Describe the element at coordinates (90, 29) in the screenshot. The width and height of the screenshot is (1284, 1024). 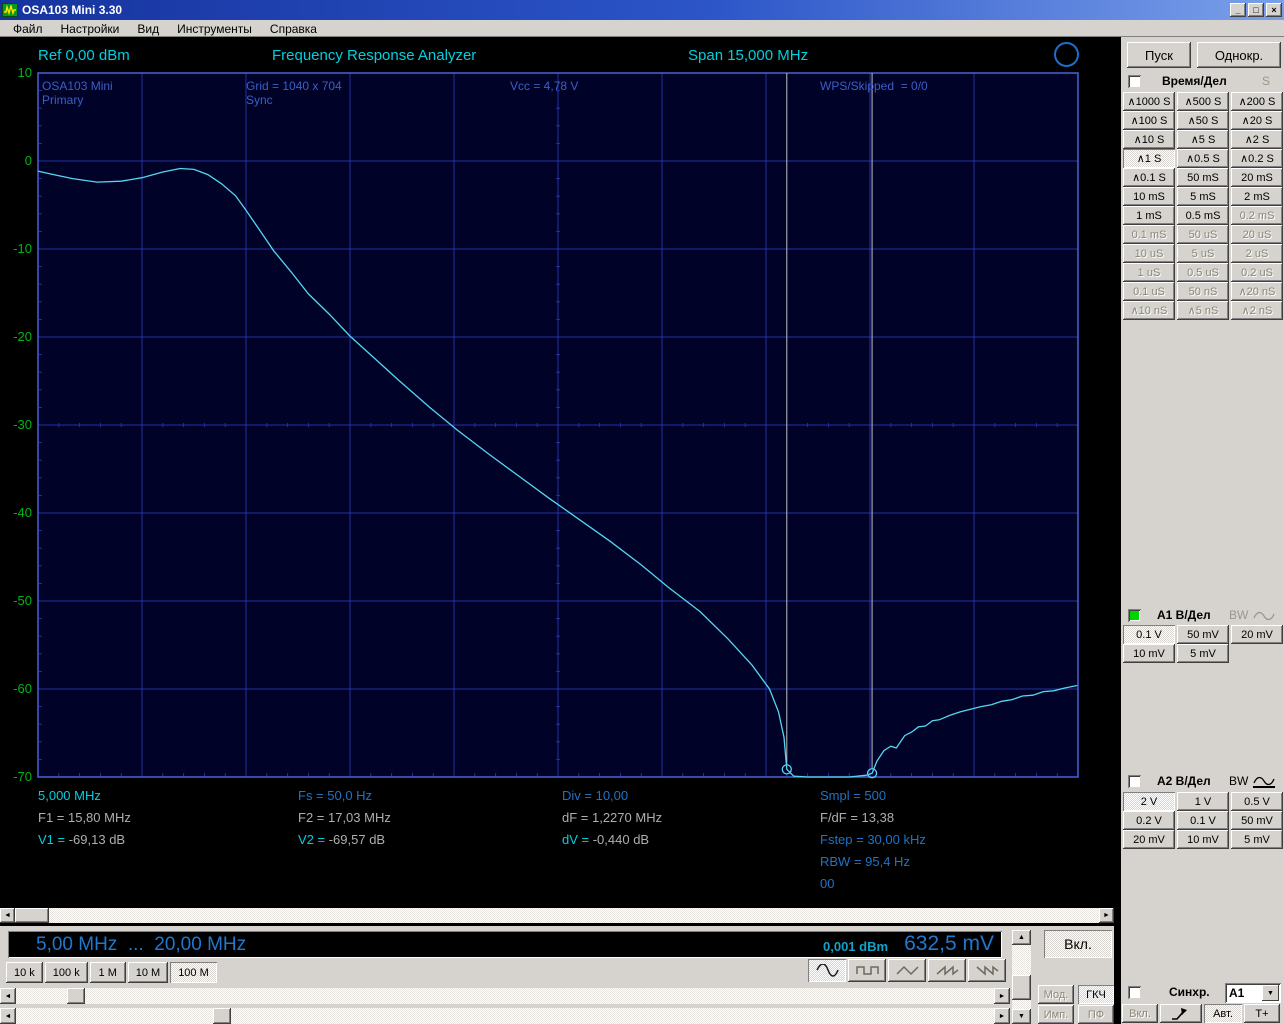
I see `menu-item-настройки: Настройки` at that location.